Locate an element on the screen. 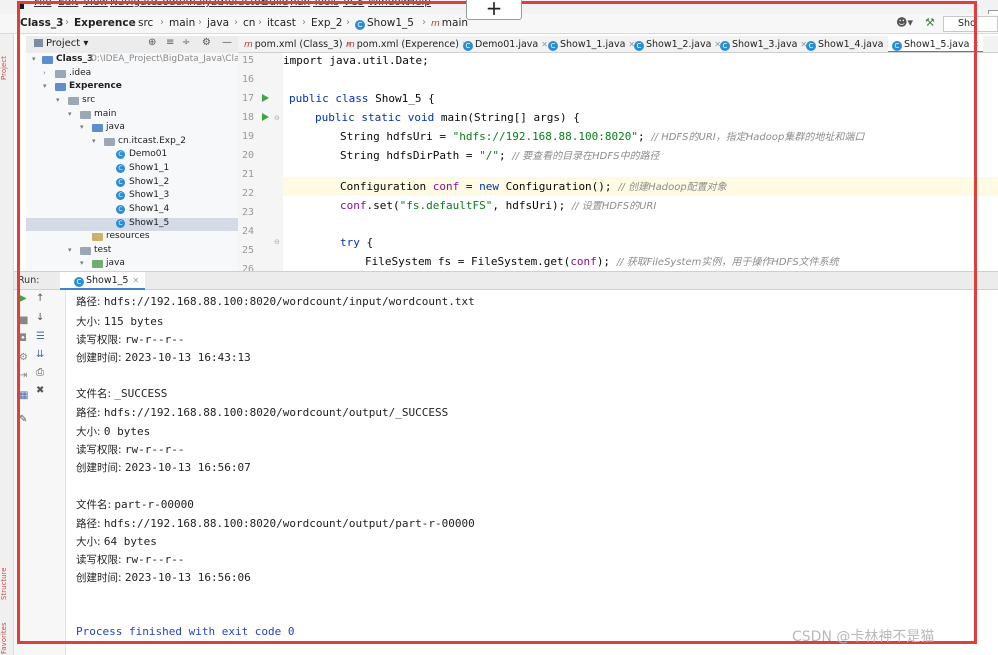 The image size is (998, 655). run-method-icon is located at coordinates (265, 117).